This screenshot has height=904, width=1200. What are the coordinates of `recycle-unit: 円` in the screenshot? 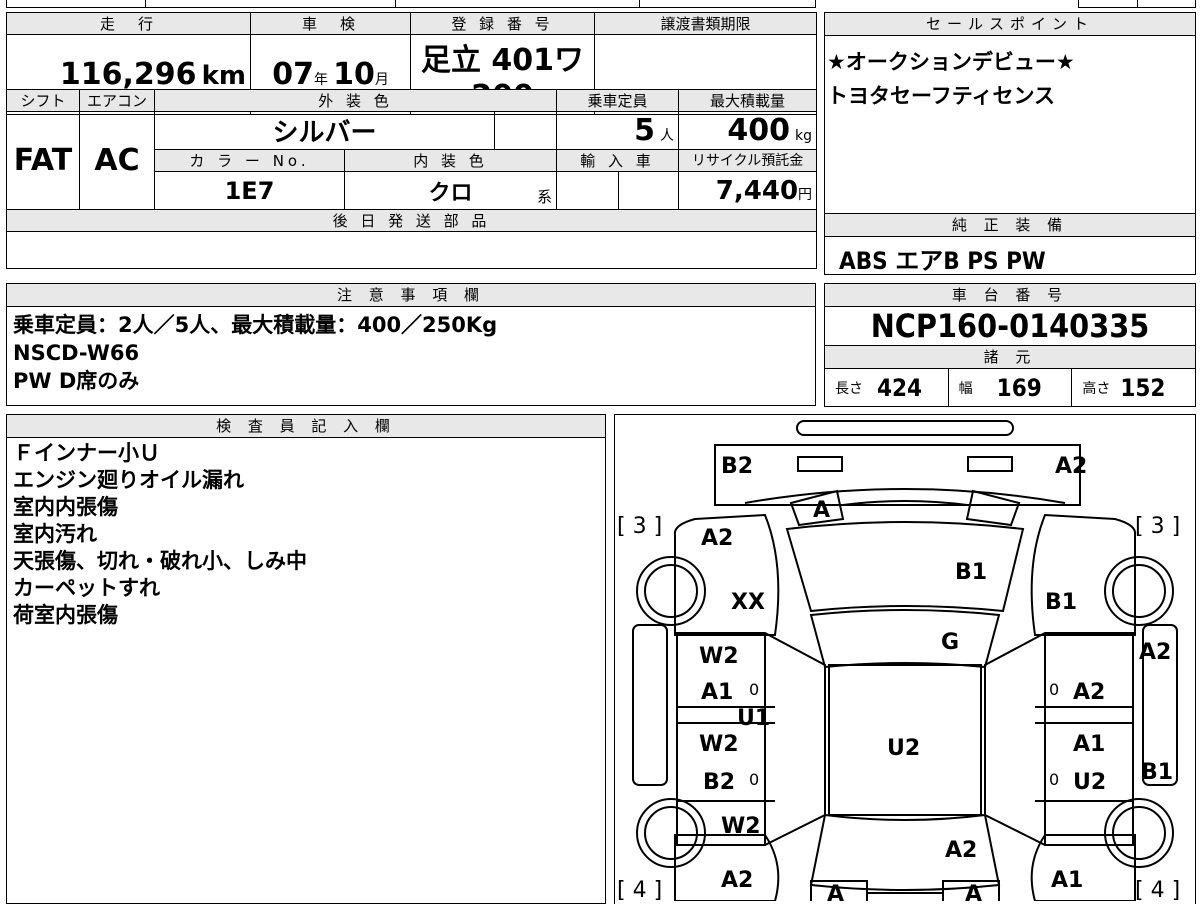 It's located at (805, 194).